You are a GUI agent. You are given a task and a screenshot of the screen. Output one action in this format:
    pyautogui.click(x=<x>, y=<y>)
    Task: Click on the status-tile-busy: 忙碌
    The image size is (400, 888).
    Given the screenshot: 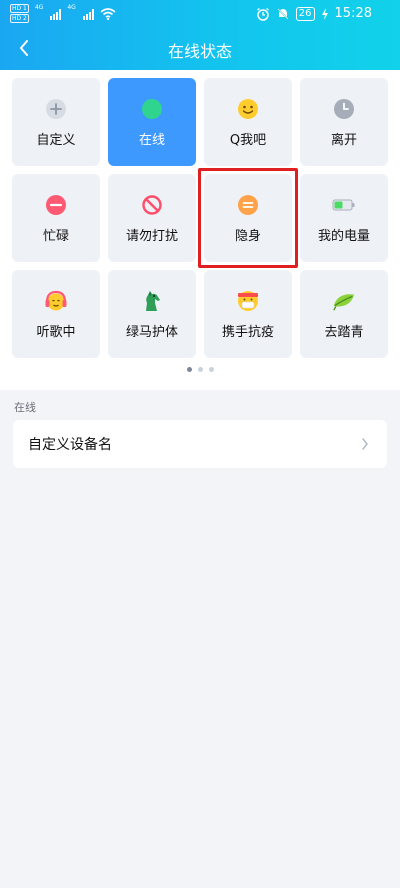 What is the action you would take?
    pyautogui.click(x=56, y=218)
    